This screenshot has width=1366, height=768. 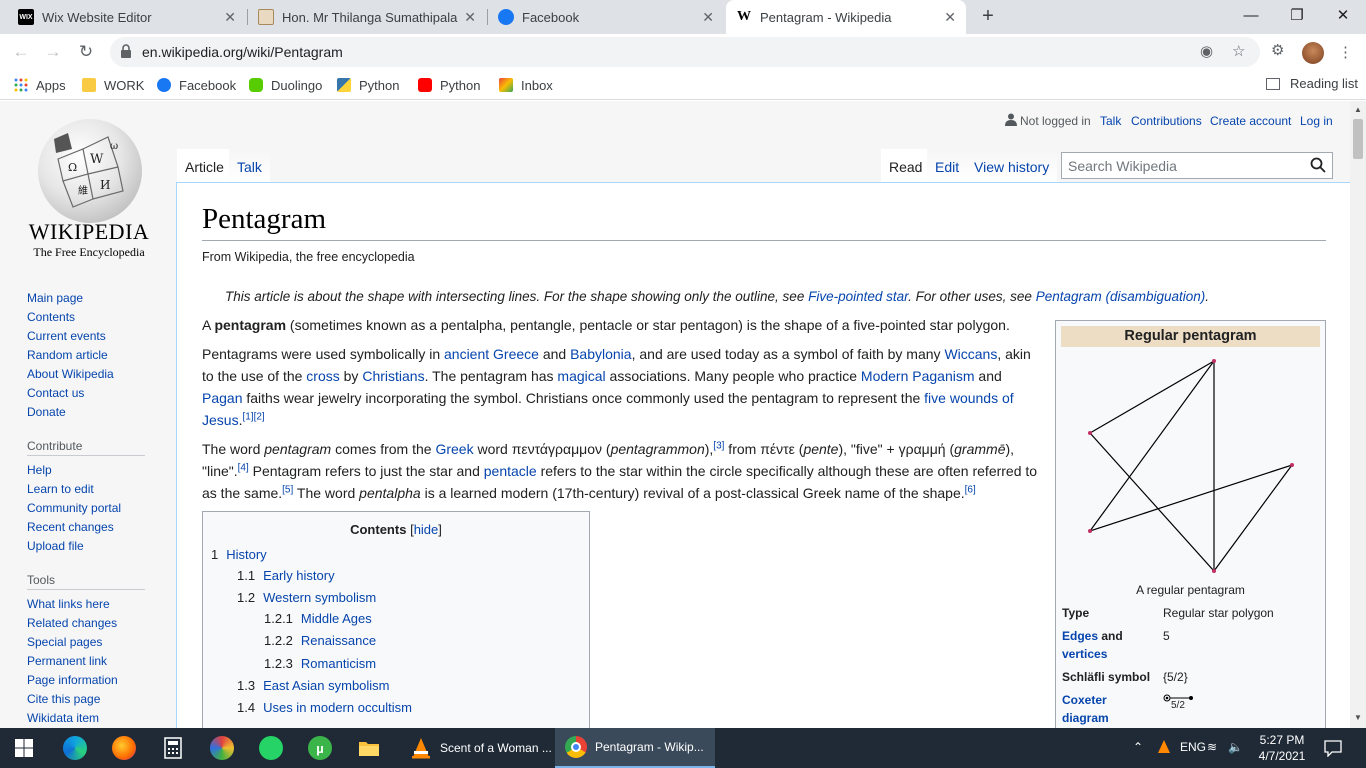 I want to click on firefox-icon, so click(x=124, y=748).